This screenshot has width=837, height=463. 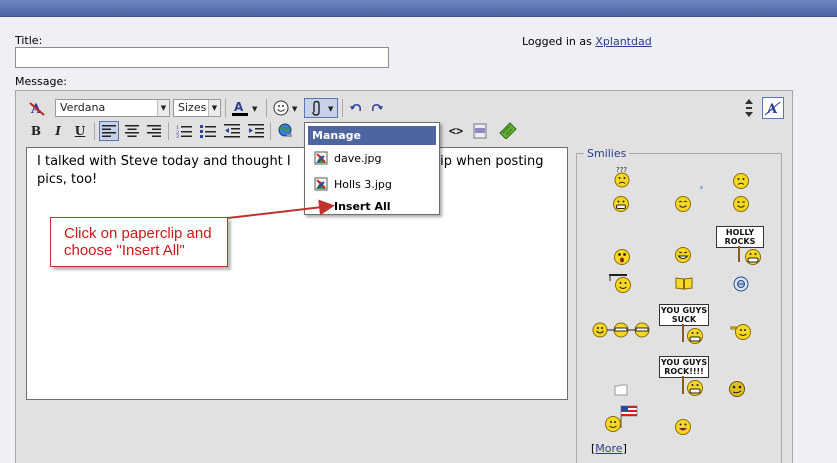 I want to click on you-guys-rock-smiley: YOU GUYS ROCK!!!!, so click(x=684, y=376).